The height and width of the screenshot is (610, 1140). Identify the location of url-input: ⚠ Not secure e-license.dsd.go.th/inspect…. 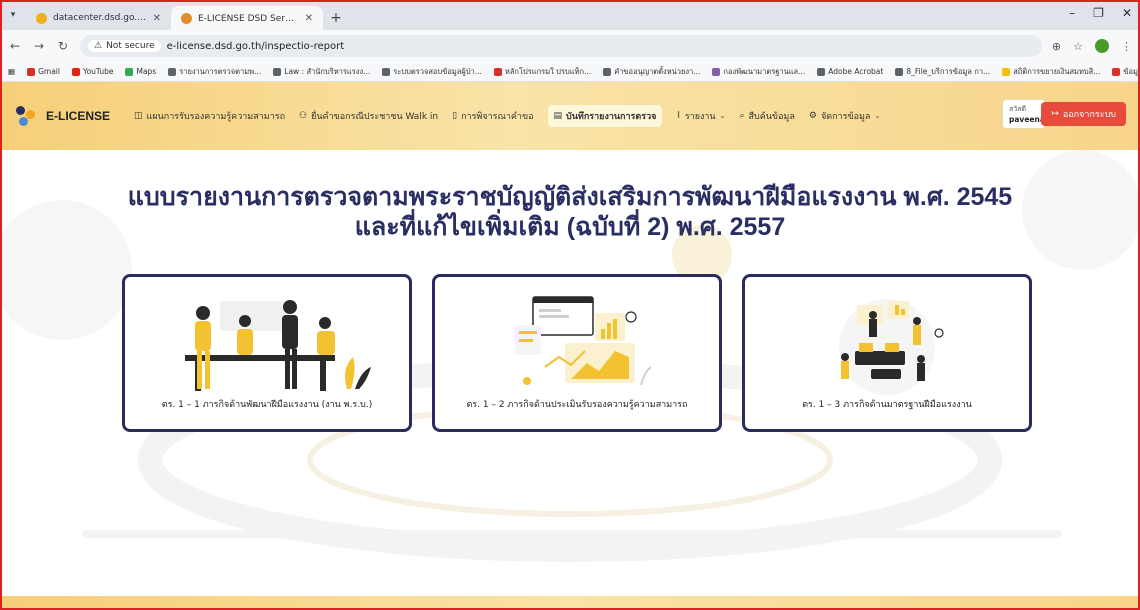
(561, 46).